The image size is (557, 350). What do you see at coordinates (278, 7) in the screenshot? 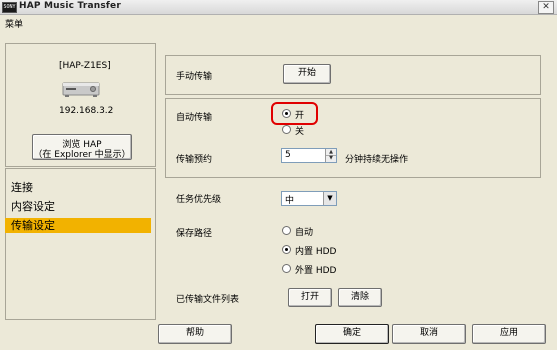
I see `title-bar: SONY HAP Music Transfer ✕` at bounding box center [278, 7].